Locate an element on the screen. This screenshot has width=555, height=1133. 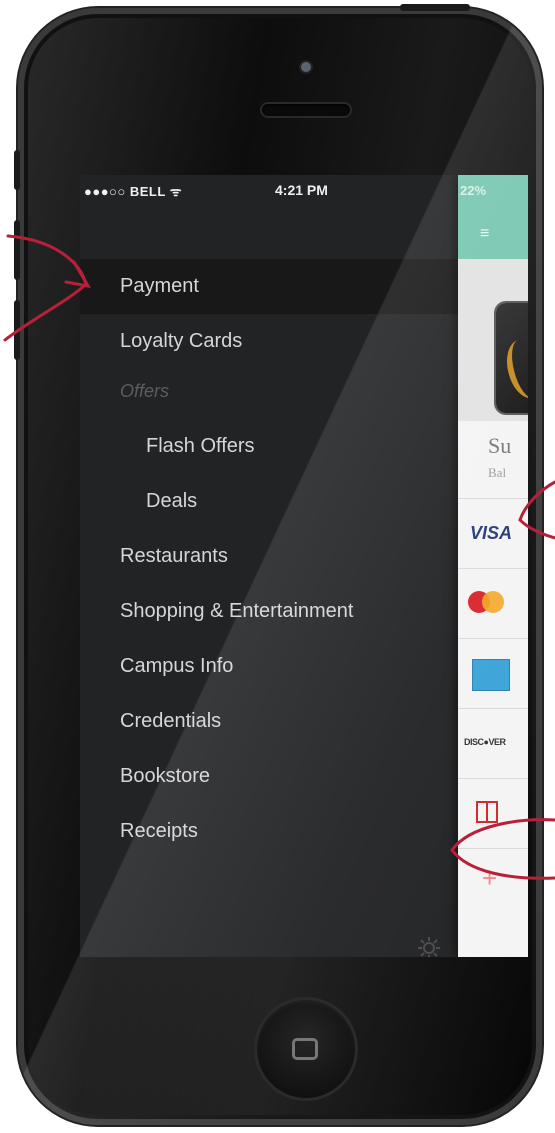
menu-item-loyalty-cards: Loyalty Cards is located at coordinates (269, 341).